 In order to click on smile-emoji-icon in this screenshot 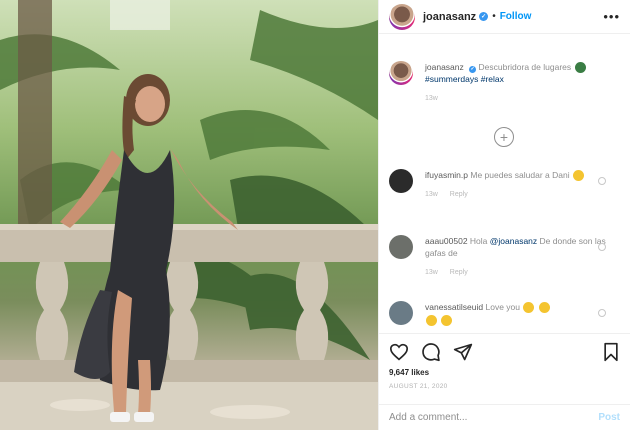, I will do `click(578, 176)`.